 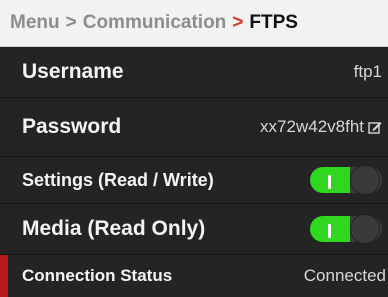 What do you see at coordinates (35, 23) in the screenshot?
I see `breadcrumb-menu: Menu` at bounding box center [35, 23].